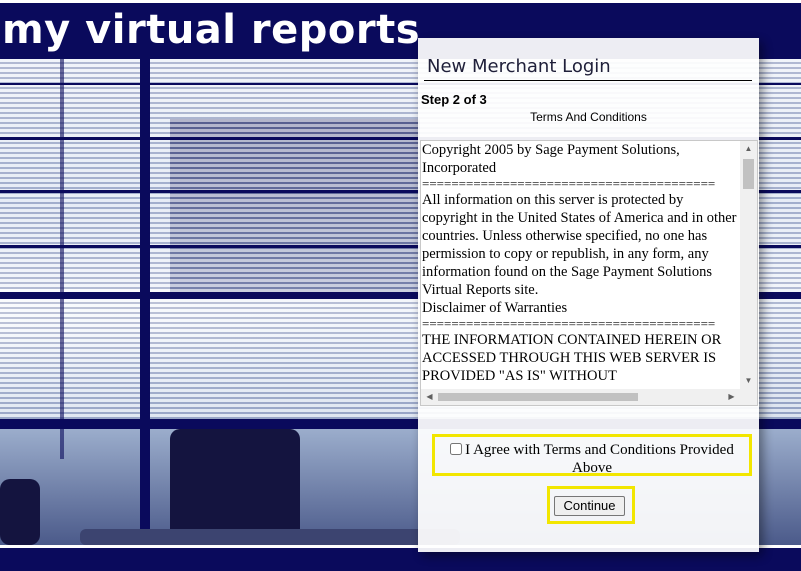 This screenshot has height=571, width=801. I want to click on terms-heading: Terms And Conditions, so click(588, 117).